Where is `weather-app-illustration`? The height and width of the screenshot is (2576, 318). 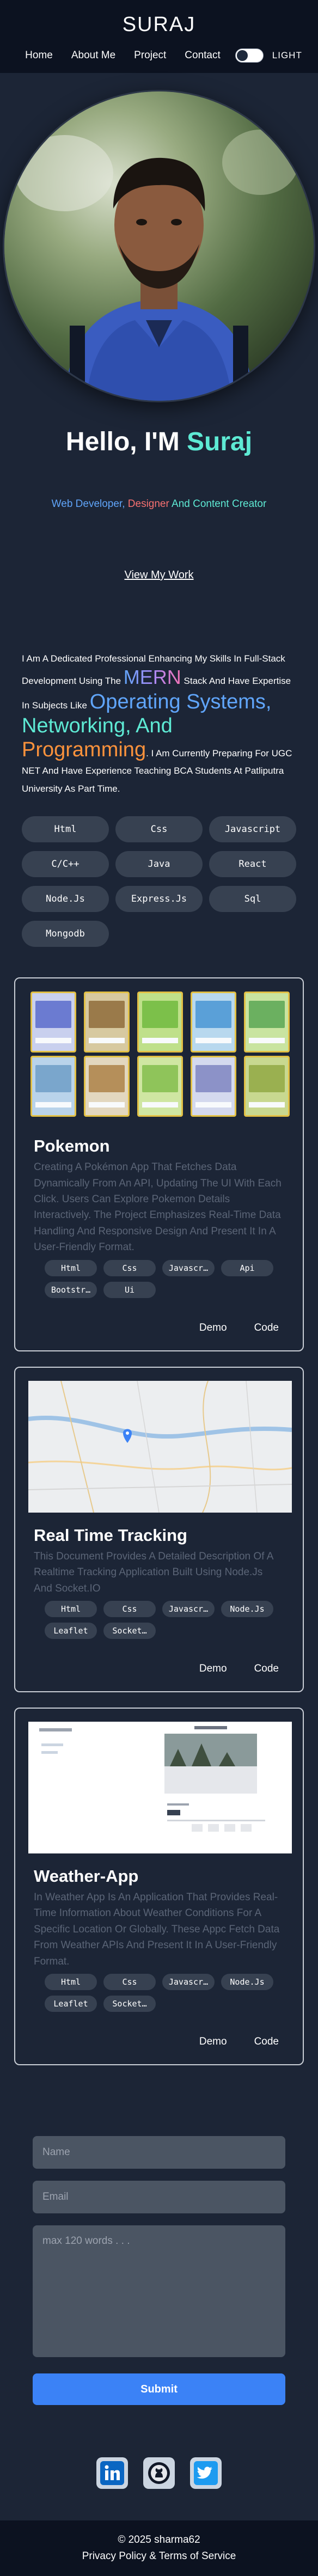
weather-app-illustration is located at coordinates (160, 1788).